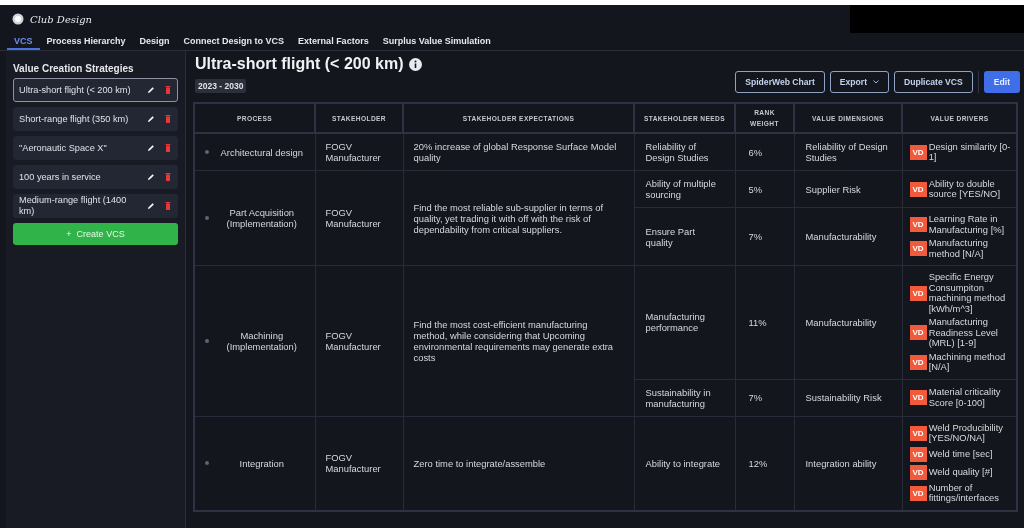 Image resolution: width=1024 pixels, height=528 pixels. I want to click on strategy-item: Ultra-short flight (< 200 km), so click(95, 90).